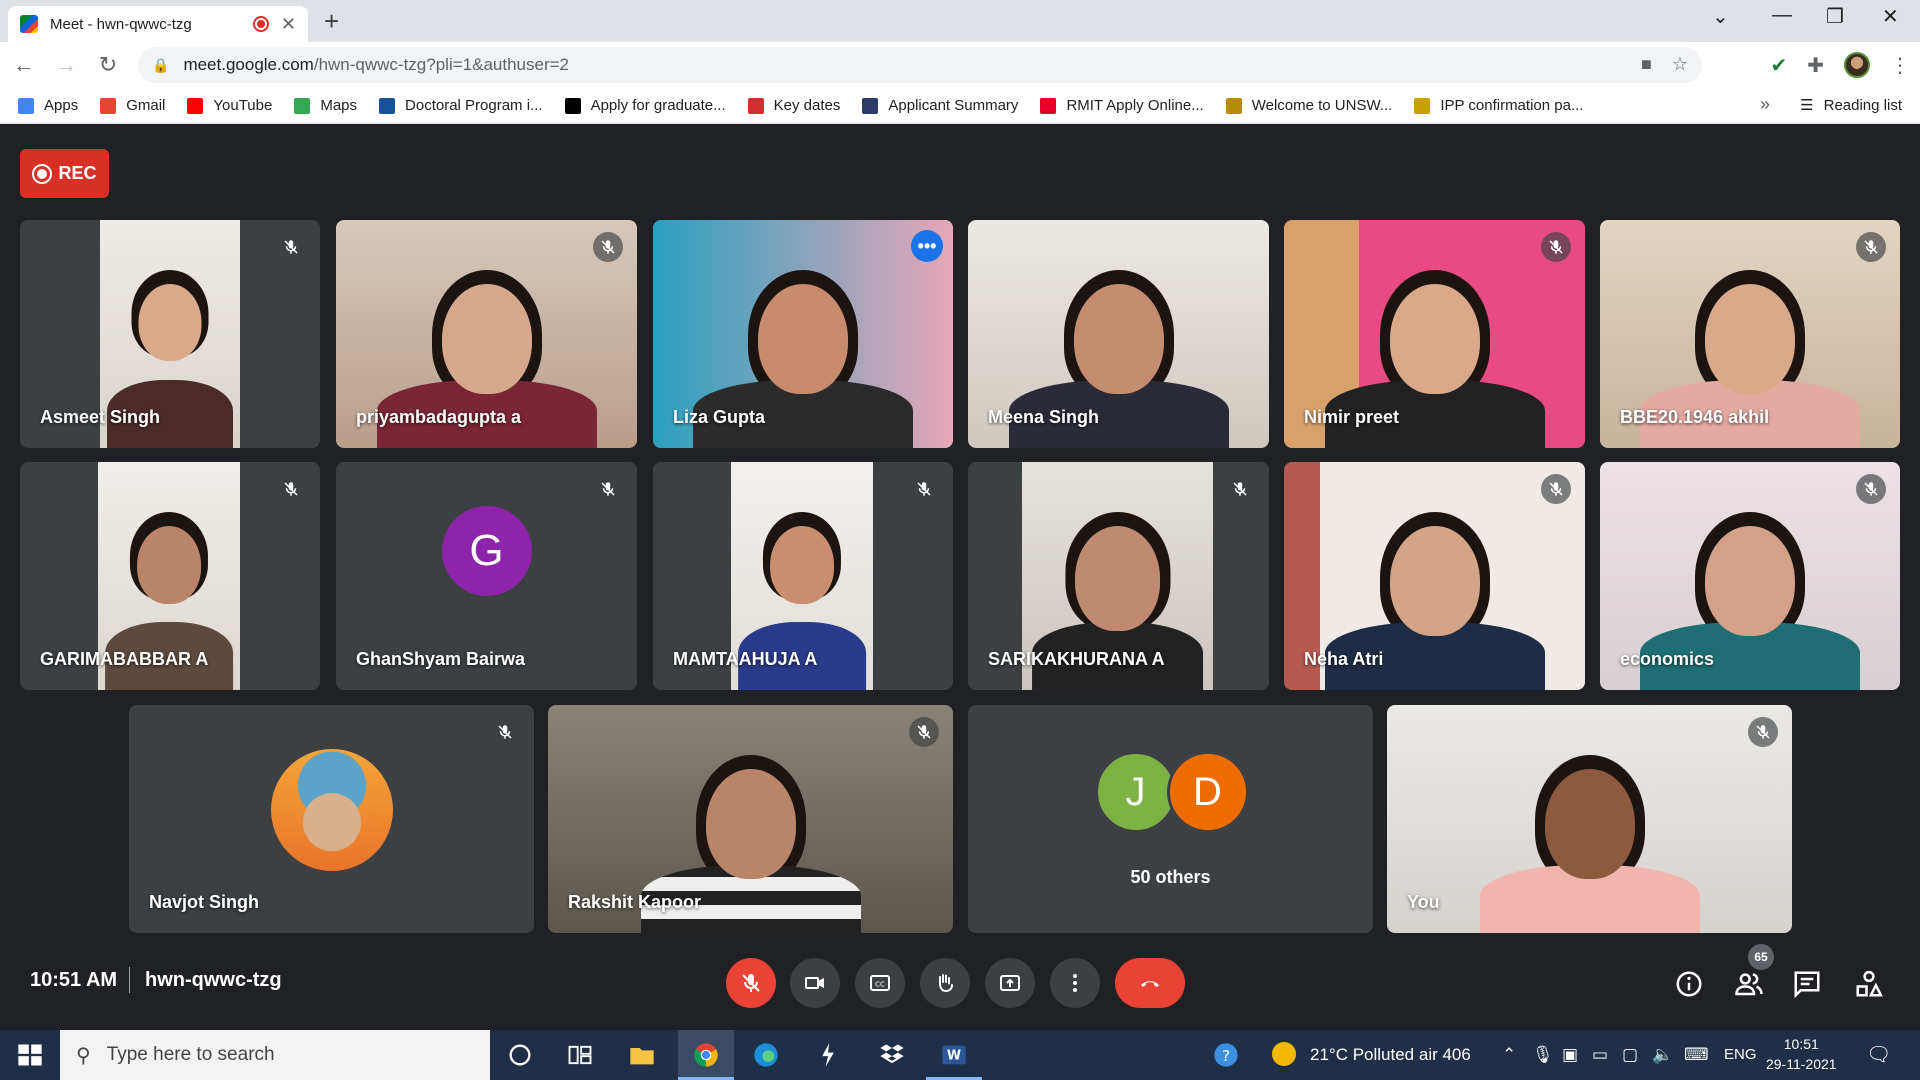 The width and height of the screenshot is (1920, 1080). What do you see at coordinates (520, 1055) in the screenshot?
I see `cortana-icon` at bounding box center [520, 1055].